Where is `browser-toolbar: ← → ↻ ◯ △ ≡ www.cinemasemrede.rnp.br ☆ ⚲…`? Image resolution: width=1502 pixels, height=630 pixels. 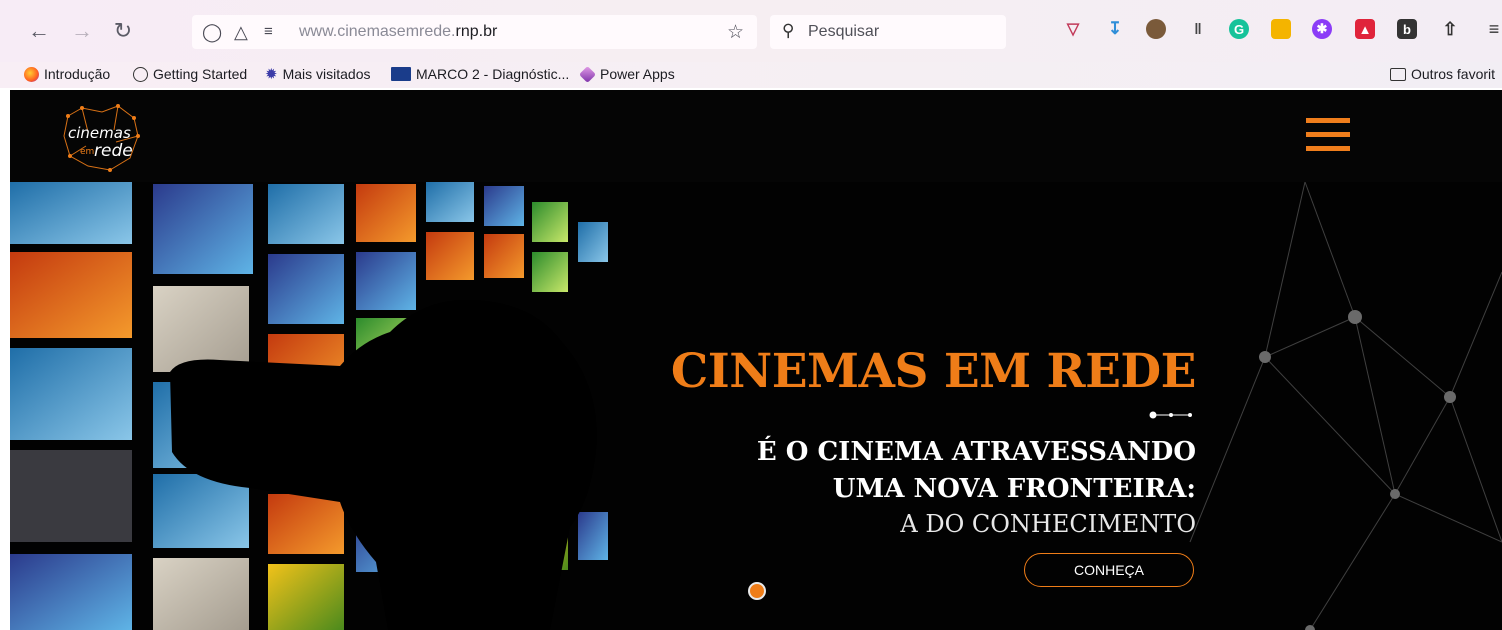 browser-toolbar: ← → ↻ ◯ △ ≡ www.cinemasemrede.rnp.br ☆ ⚲… is located at coordinates (751, 31).